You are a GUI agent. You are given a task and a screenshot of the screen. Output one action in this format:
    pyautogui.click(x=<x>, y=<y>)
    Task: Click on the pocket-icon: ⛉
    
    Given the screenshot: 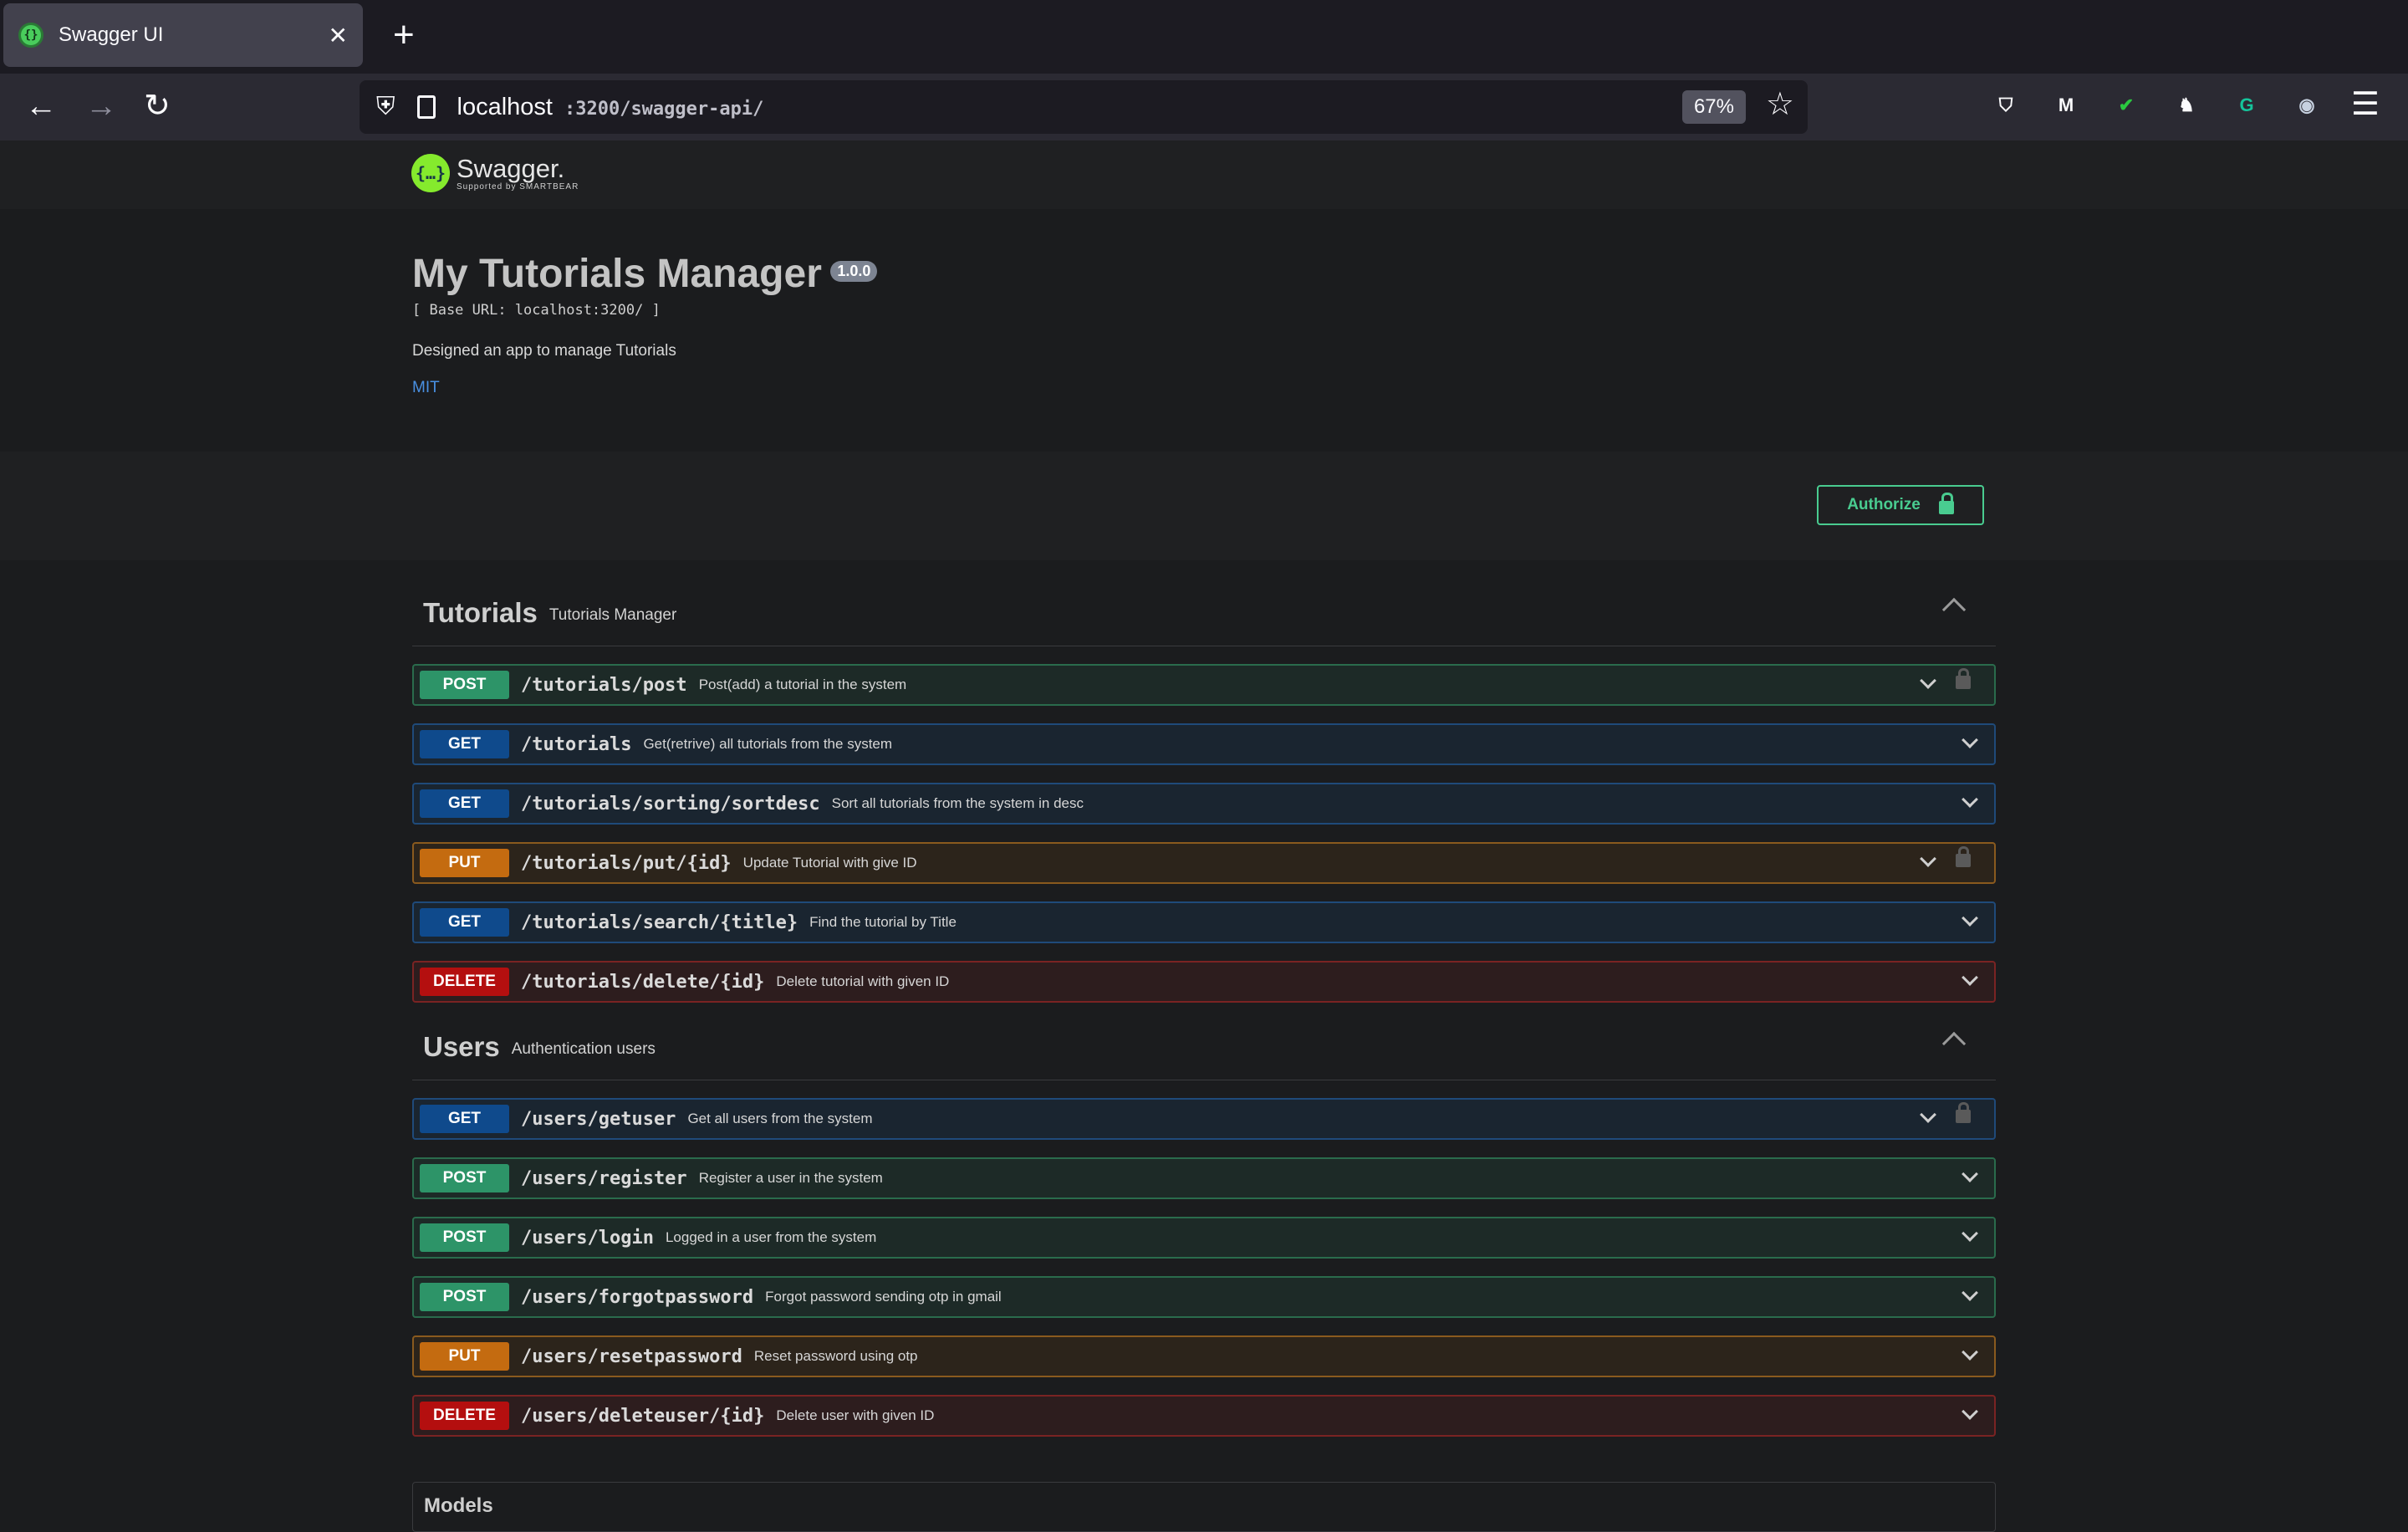 What is the action you would take?
    pyautogui.click(x=2006, y=105)
    